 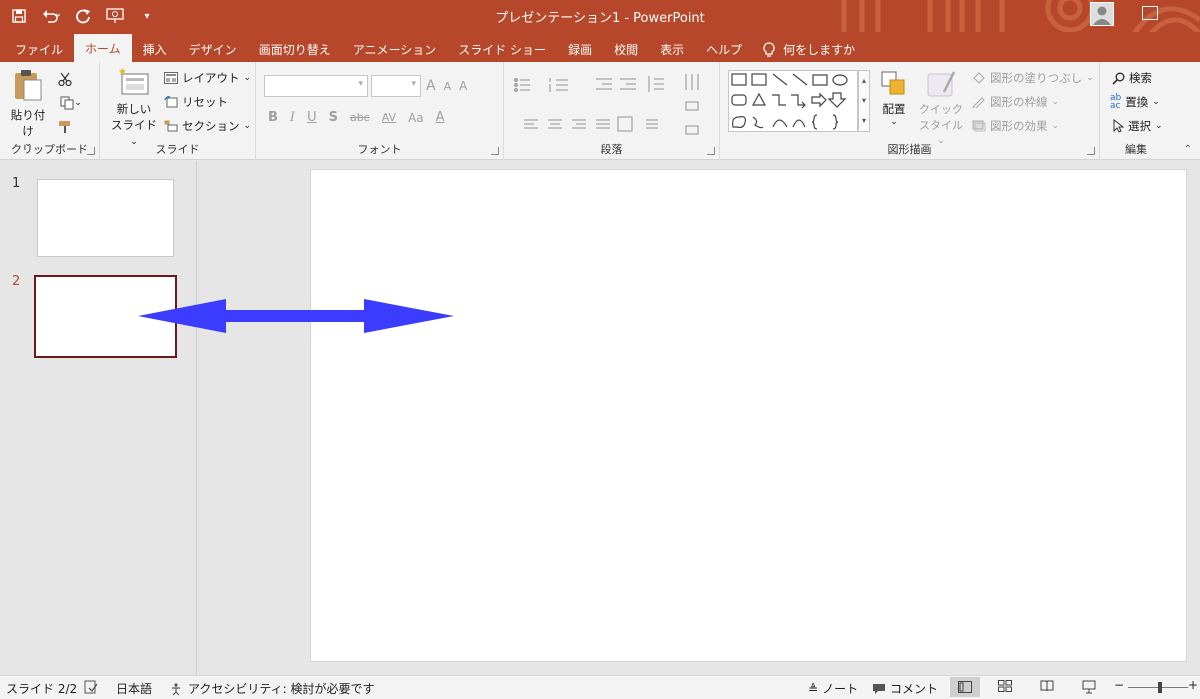 I want to click on shape-fill-icon, so click(x=979, y=78).